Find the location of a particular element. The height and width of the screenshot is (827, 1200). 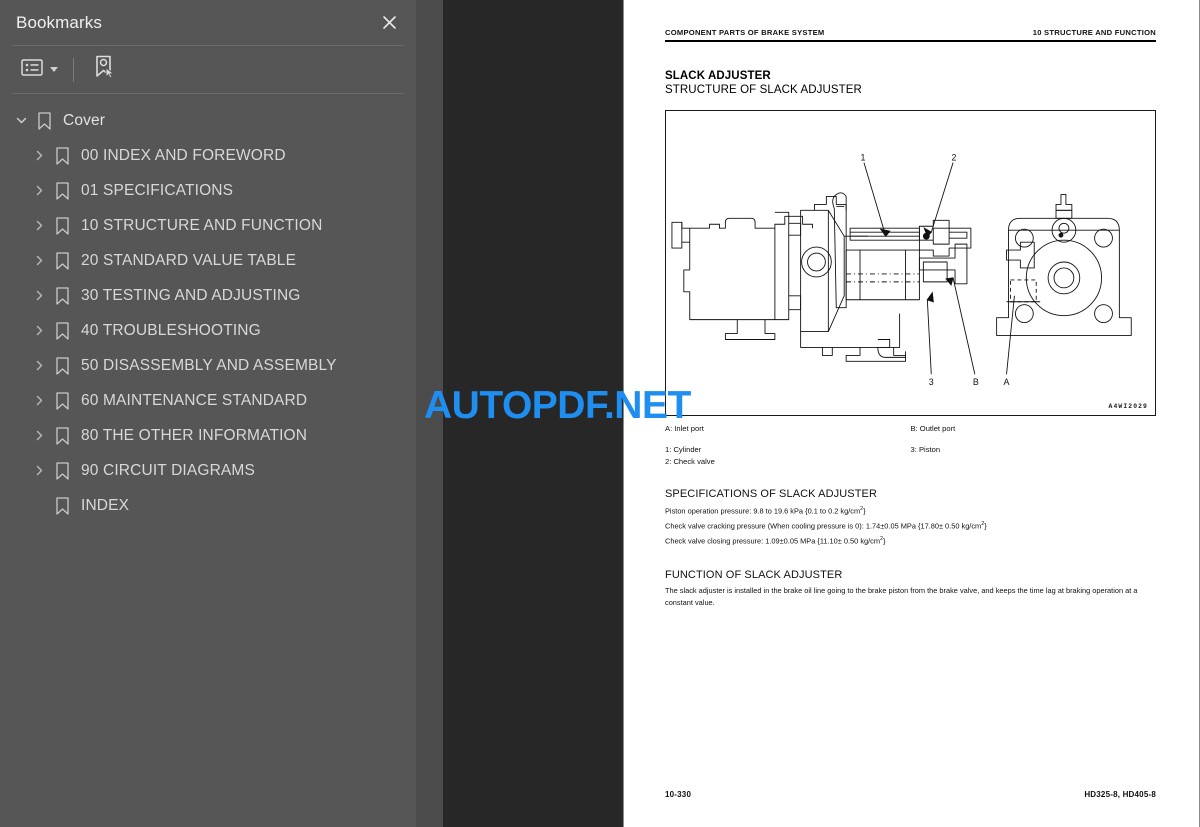

legend-part-2: 2: Check valve is located at coordinates (690, 461).